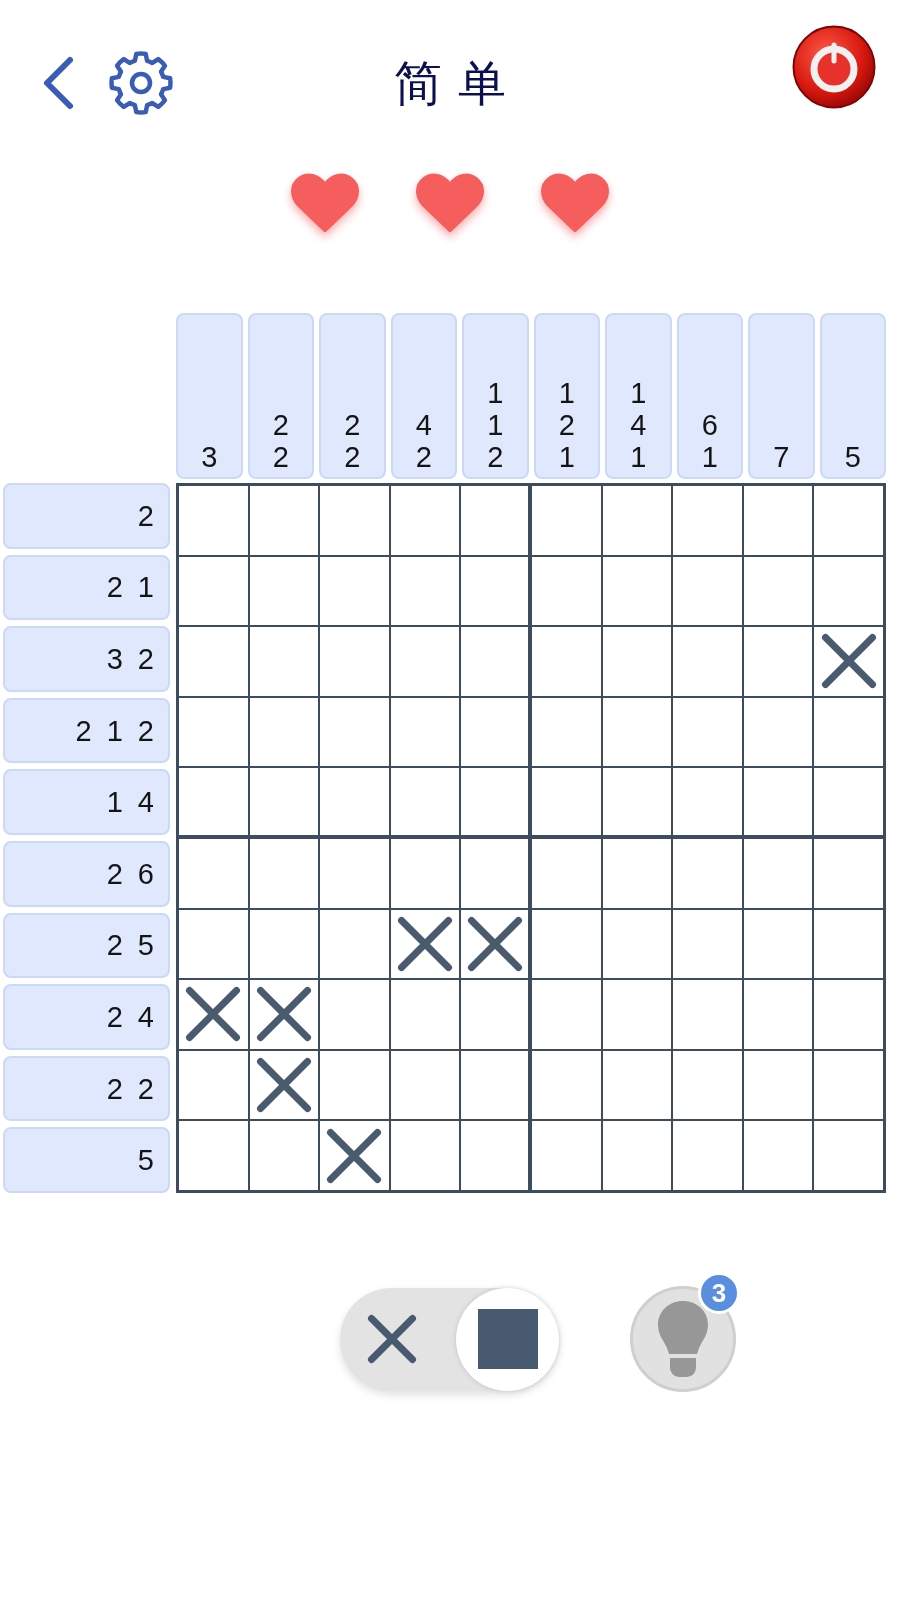 This screenshot has height=1600, width=900. I want to click on power-icon, so click(834, 67).